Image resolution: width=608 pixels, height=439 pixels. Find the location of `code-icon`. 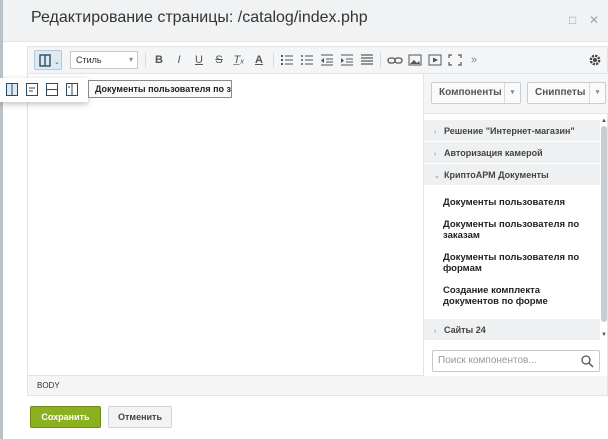

code-icon is located at coordinates (32, 89).